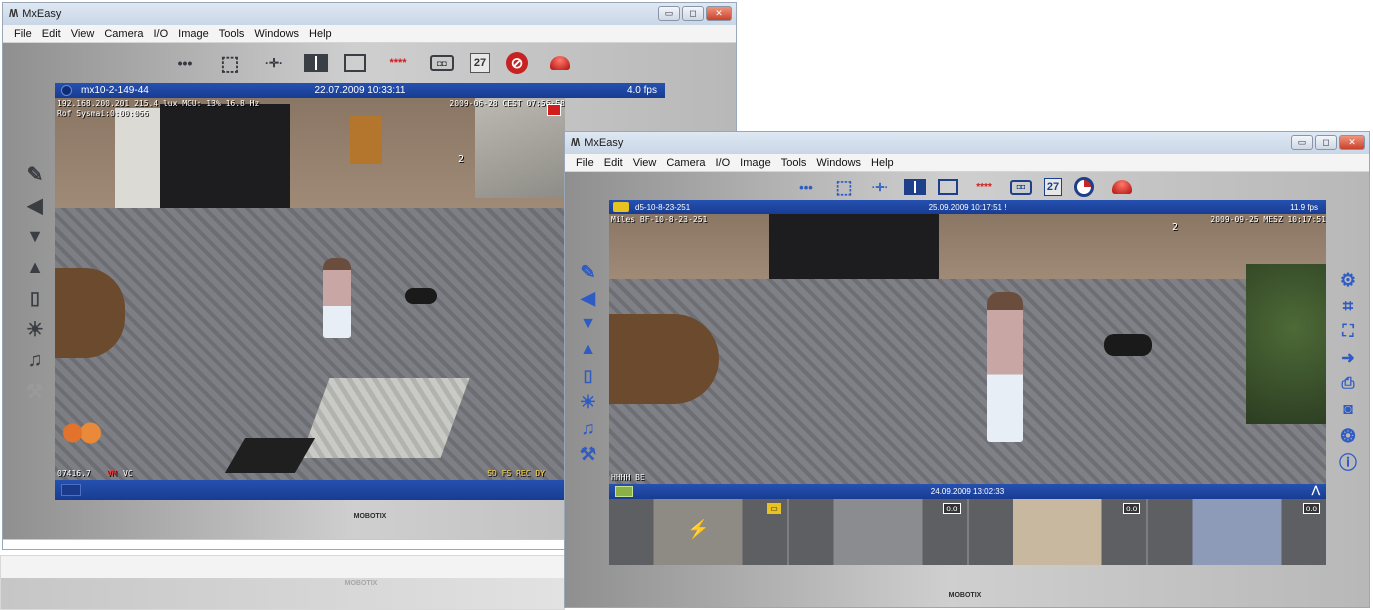  I want to click on help-lifebuoy-icon: ❂, so click(1348, 436).